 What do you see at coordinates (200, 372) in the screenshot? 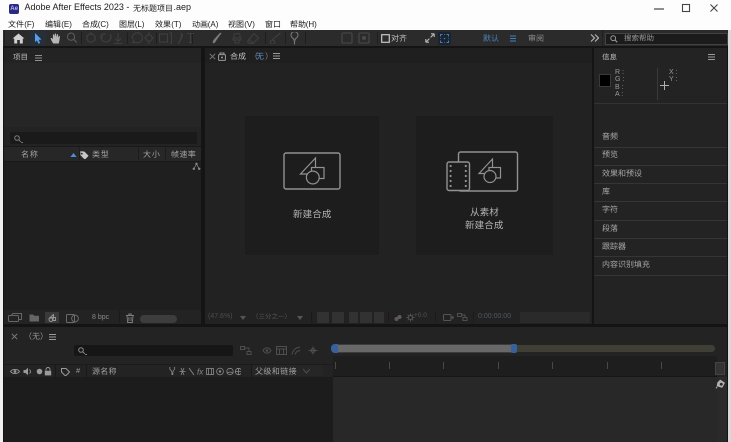
I see `svg-text: fx` at bounding box center [200, 372].